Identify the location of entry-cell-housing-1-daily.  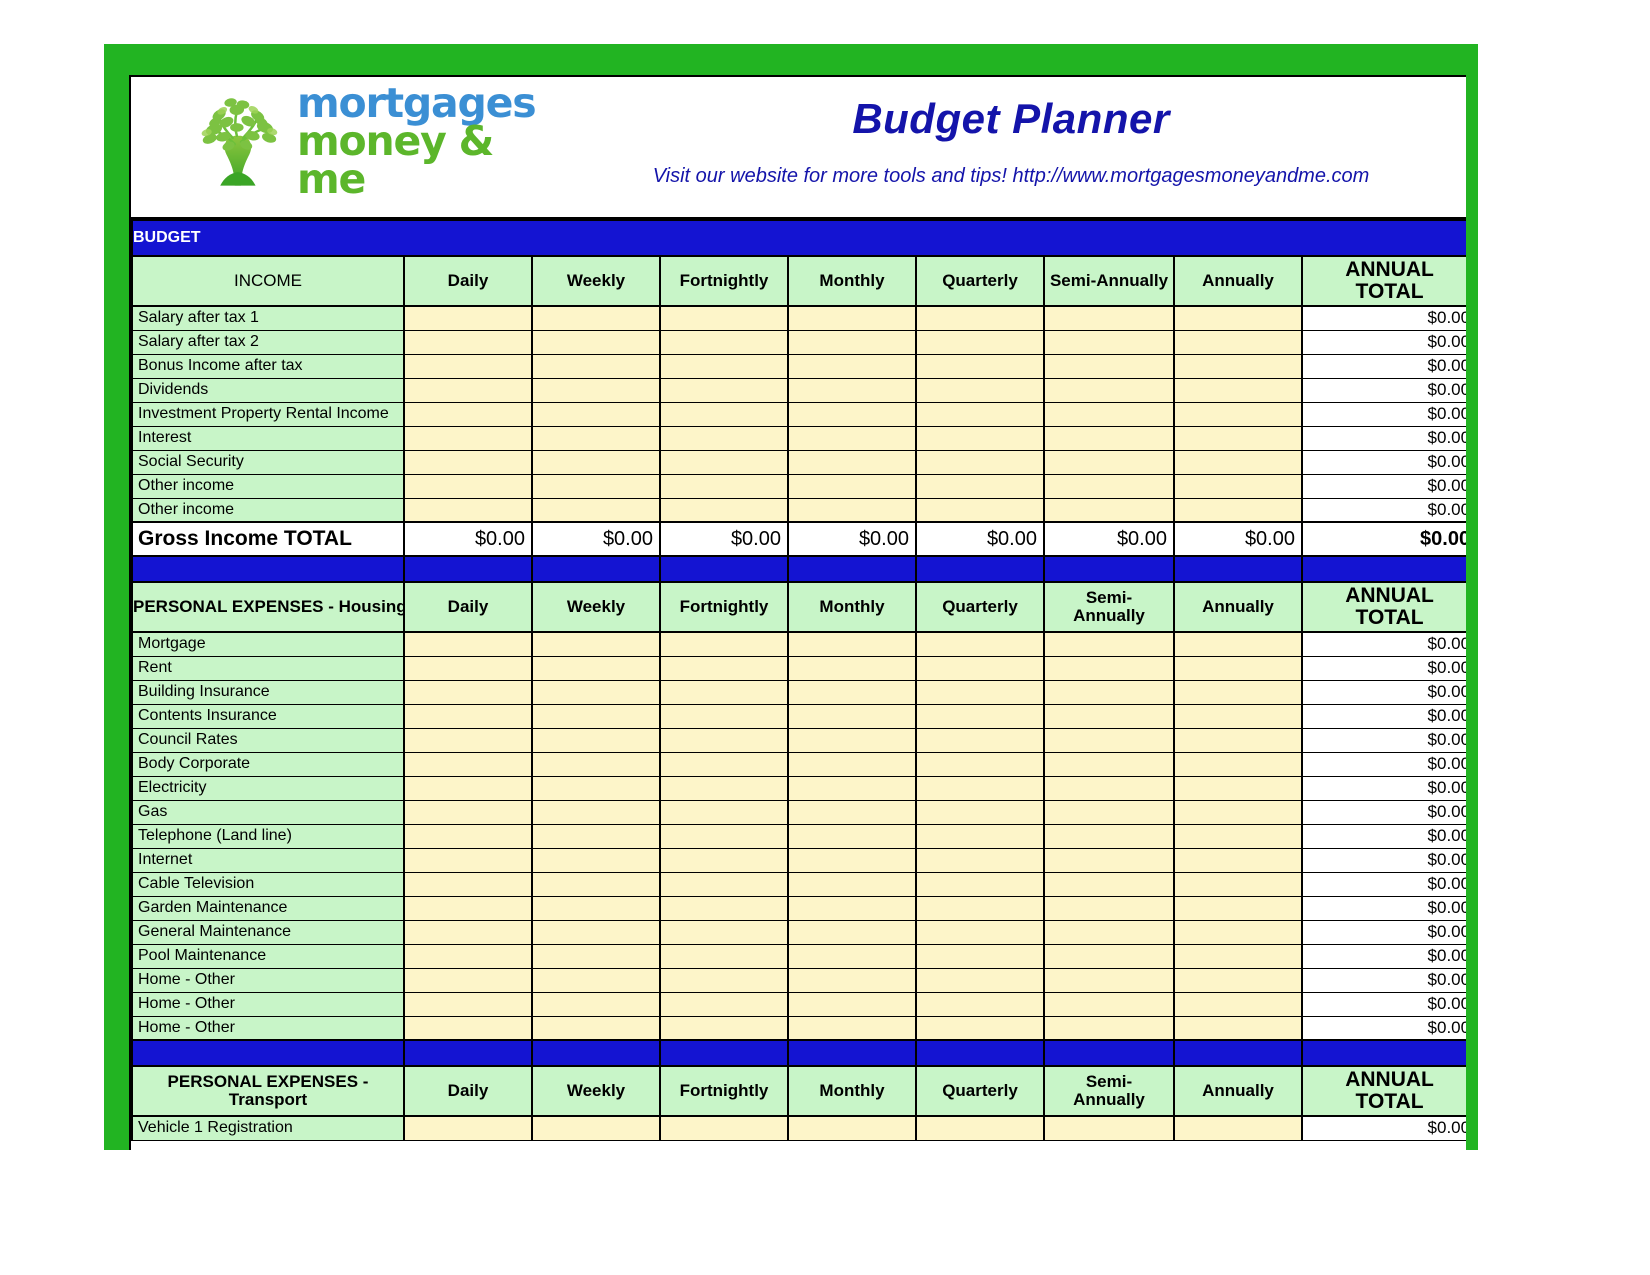
(468, 668).